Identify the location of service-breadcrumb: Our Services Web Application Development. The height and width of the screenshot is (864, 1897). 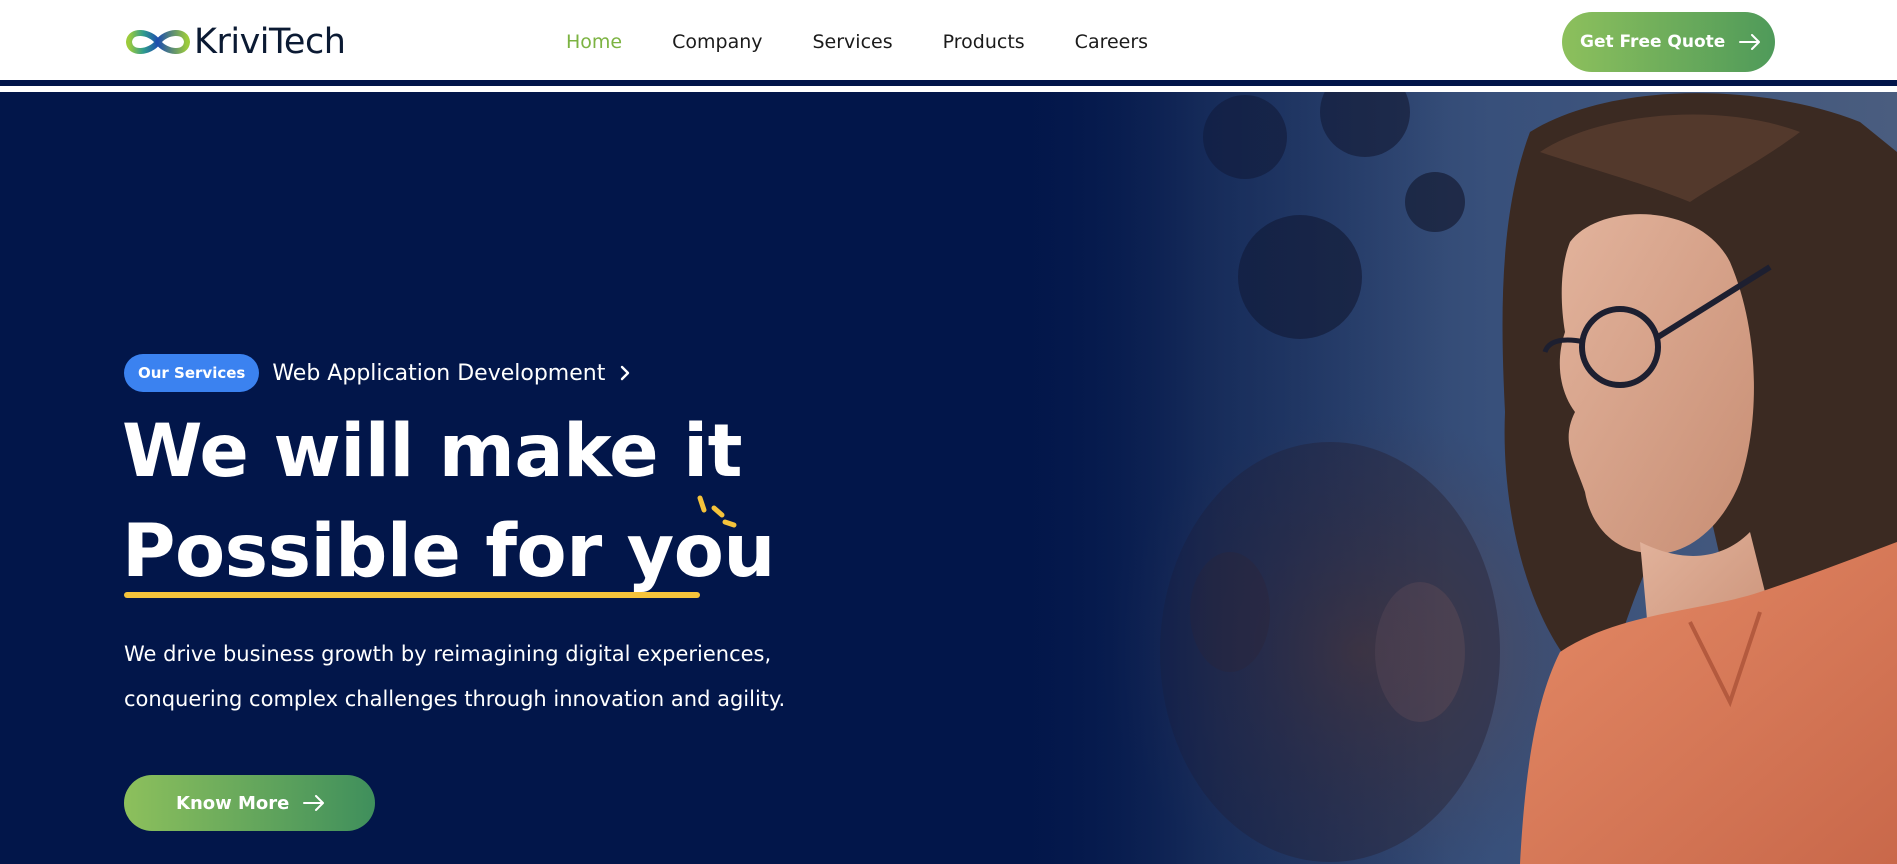
(377, 373).